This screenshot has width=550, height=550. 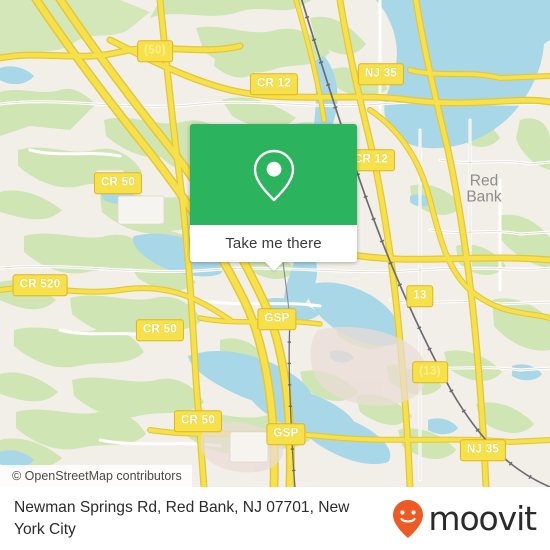 I want to click on moovit-pin-icon, so click(x=408, y=518).